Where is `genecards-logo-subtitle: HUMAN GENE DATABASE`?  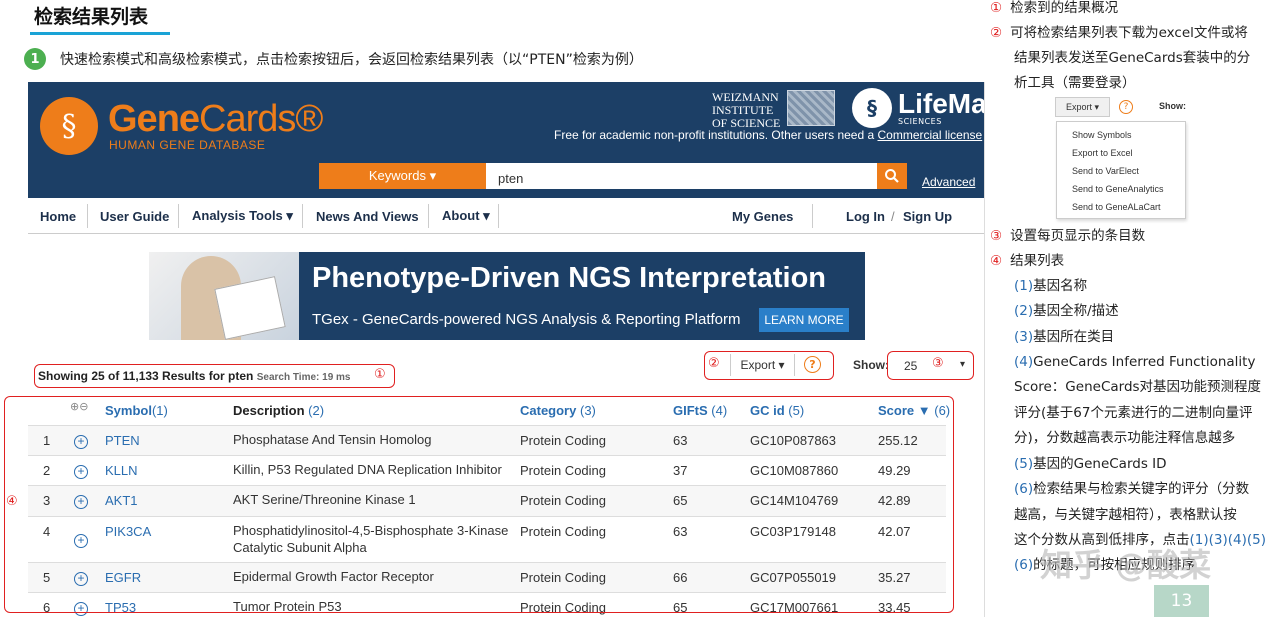
genecards-logo-subtitle: HUMAN GENE DATABASE is located at coordinates (187, 145).